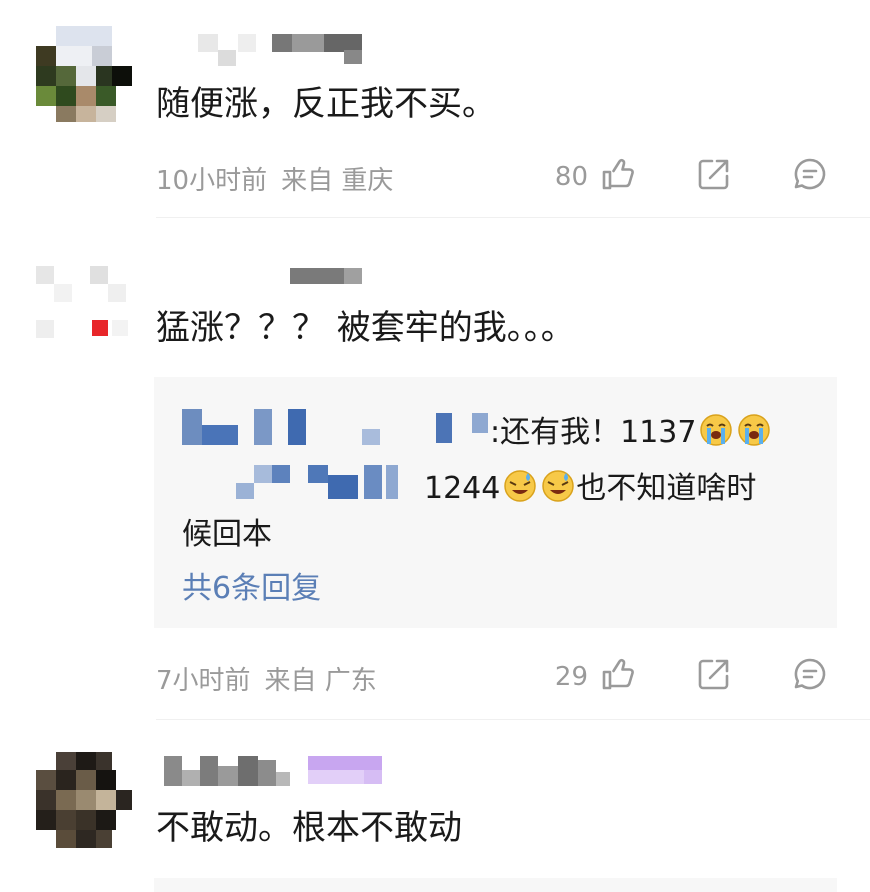  I want to click on comment-meta: 7小时前 来自 广东, so click(273, 678).